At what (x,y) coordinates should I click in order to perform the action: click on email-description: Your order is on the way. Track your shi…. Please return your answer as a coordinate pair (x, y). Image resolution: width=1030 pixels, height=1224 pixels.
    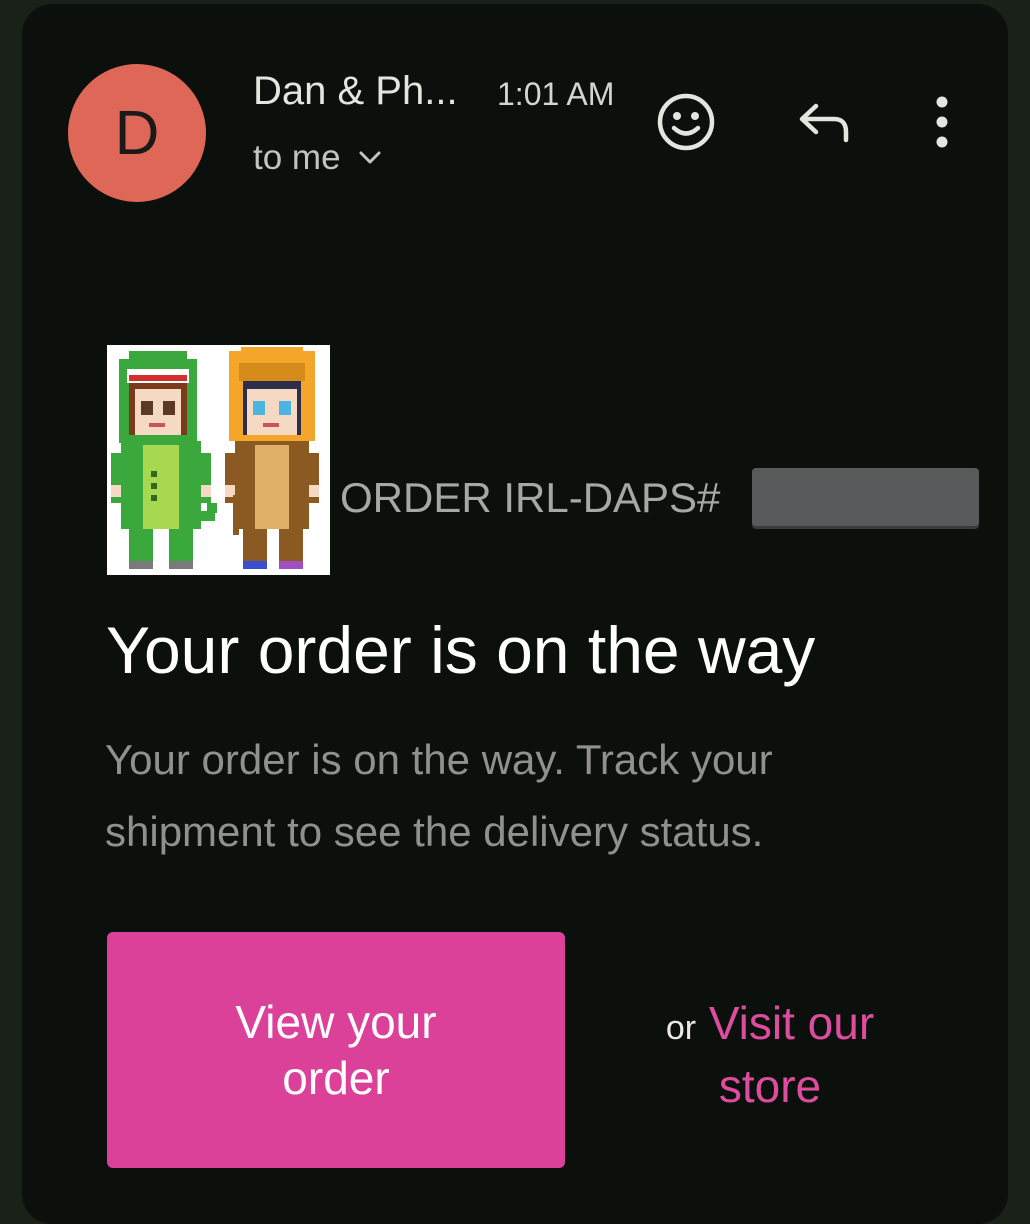
    Looking at the image, I should click on (439, 795).